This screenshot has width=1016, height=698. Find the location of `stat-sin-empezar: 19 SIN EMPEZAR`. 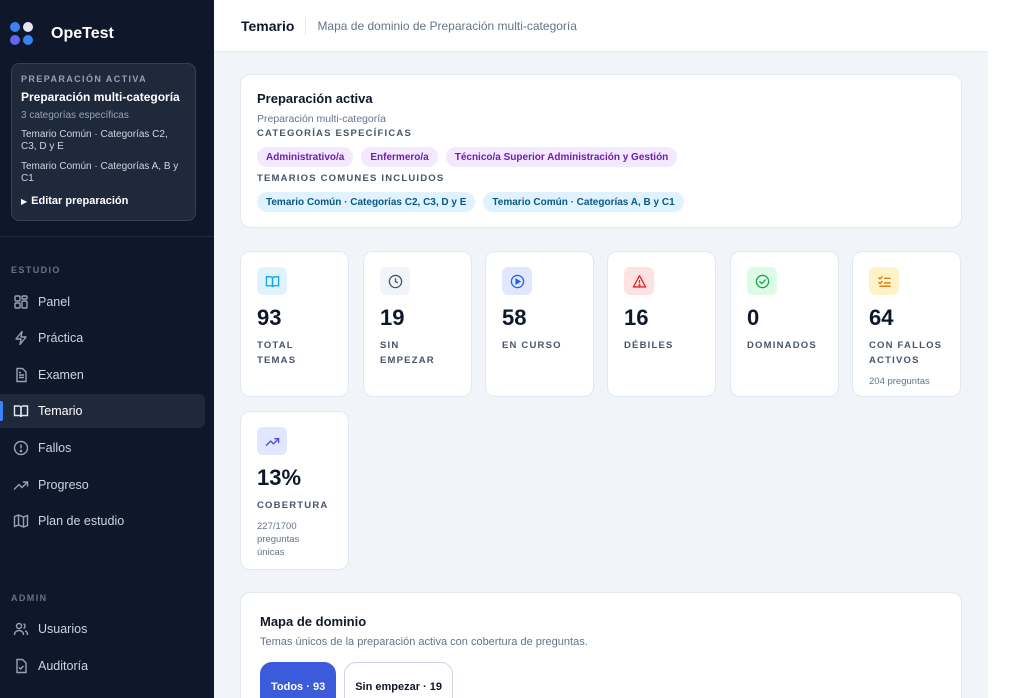

stat-sin-empezar: 19 SIN EMPEZAR is located at coordinates (417, 324).